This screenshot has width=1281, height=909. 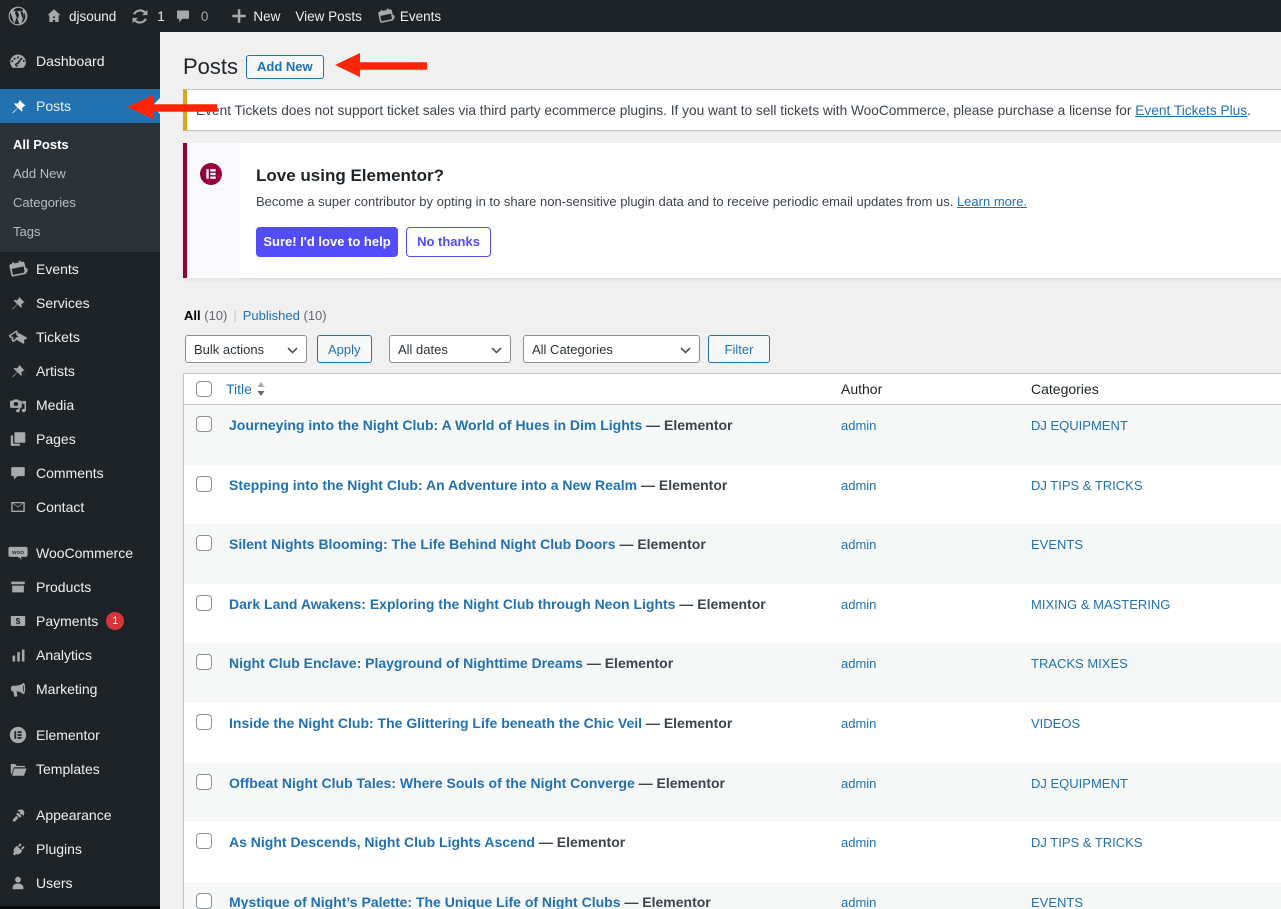 What do you see at coordinates (18, 552) in the screenshot?
I see `svg-text: WOO` at bounding box center [18, 552].